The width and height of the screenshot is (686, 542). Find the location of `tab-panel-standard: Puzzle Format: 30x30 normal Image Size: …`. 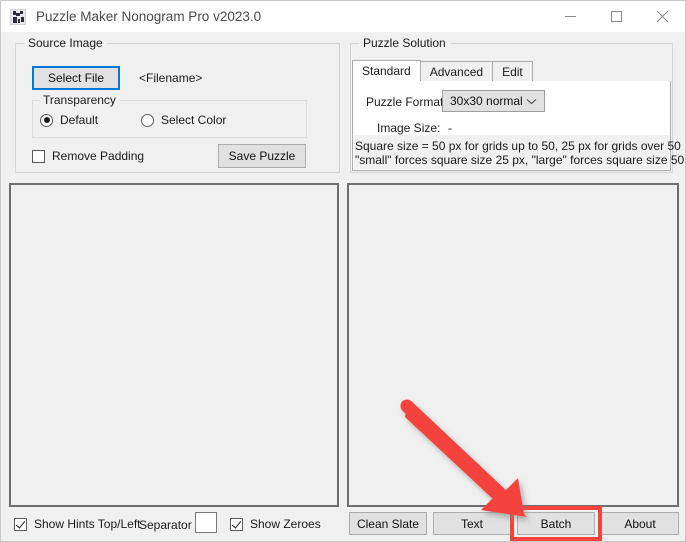

tab-panel-standard: Puzzle Format: 30x30 normal Image Size: … is located at coordinates (518, 126).